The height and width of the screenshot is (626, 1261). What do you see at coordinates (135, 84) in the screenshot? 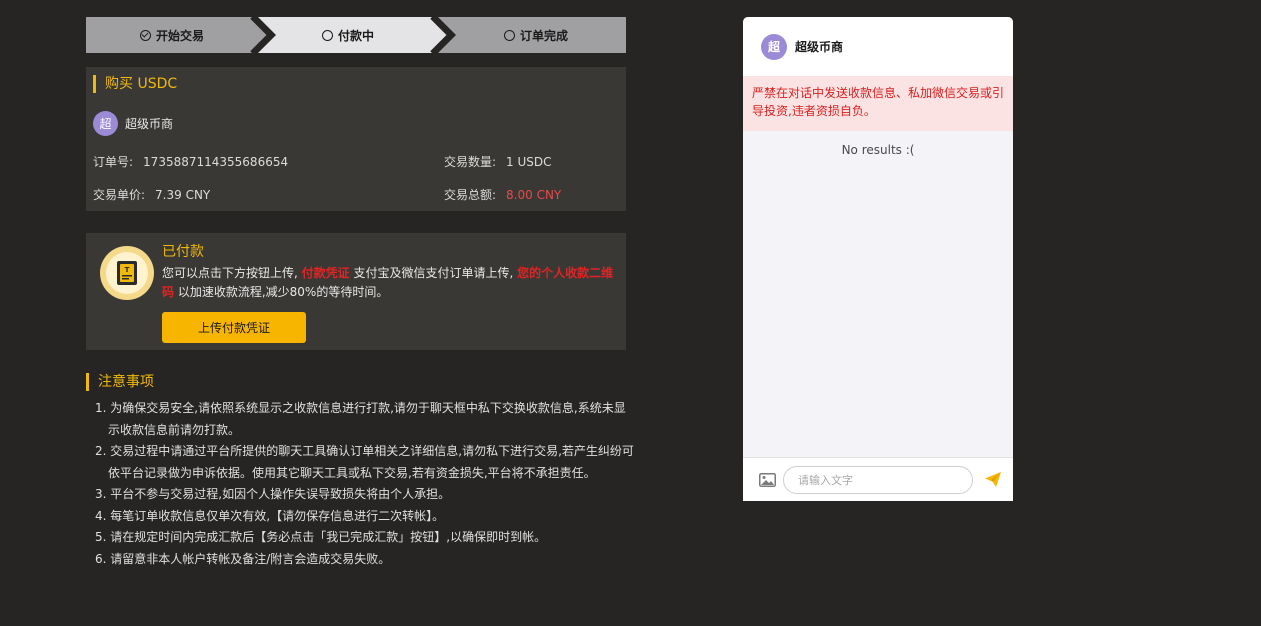
I see `order-title: 购买 USDC` at bounding box center [135, 84].